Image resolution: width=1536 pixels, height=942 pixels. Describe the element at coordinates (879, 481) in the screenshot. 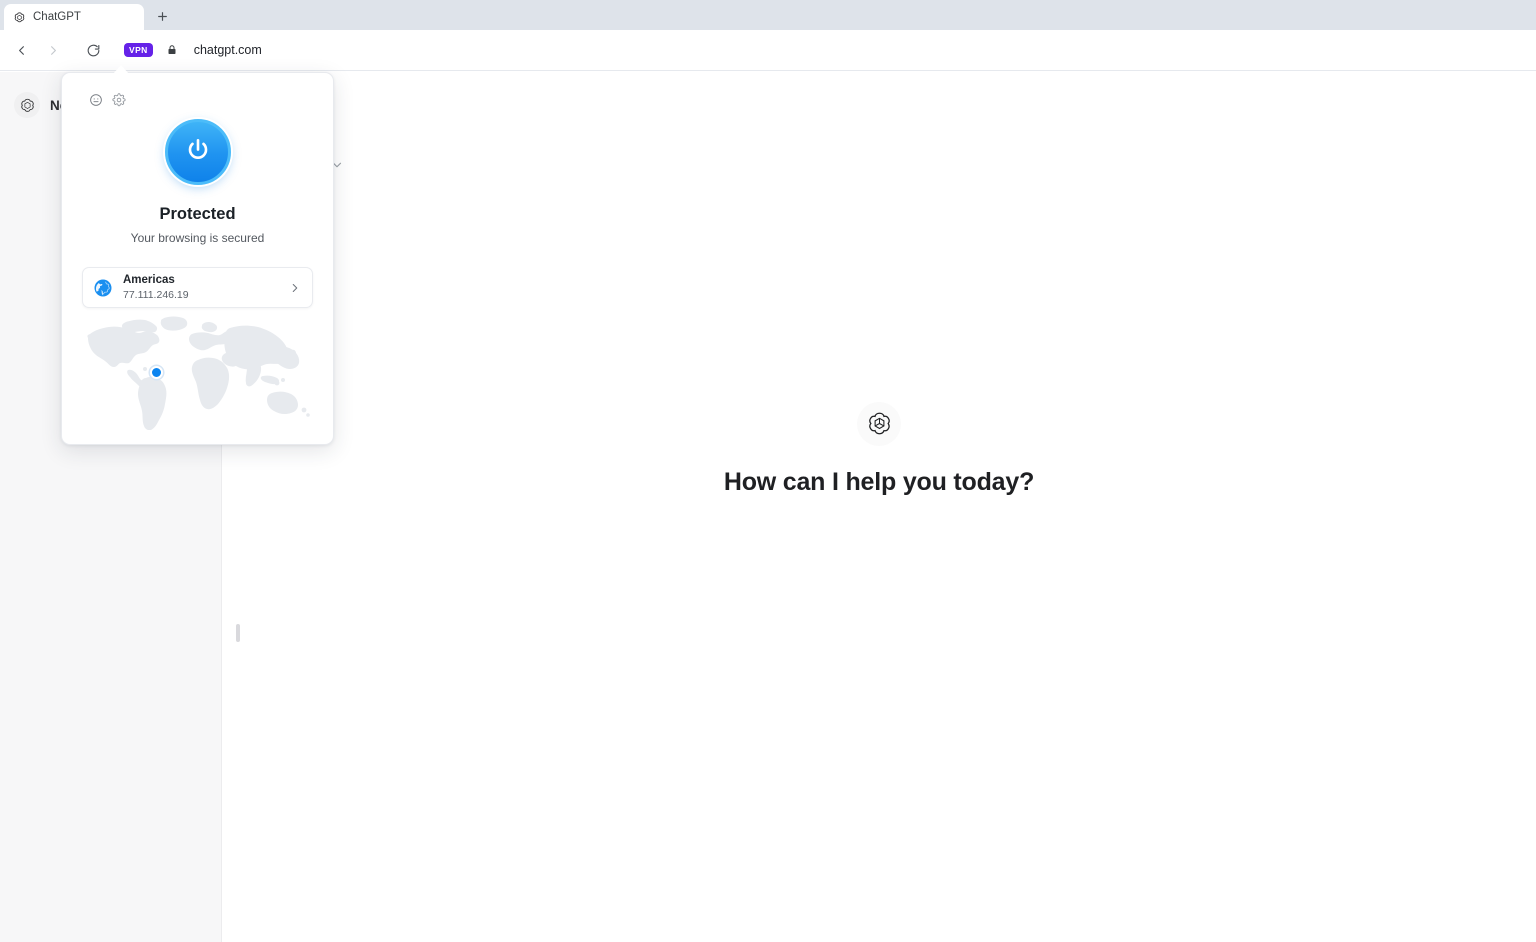

I see `page-title: How can I help you today?` at that location.